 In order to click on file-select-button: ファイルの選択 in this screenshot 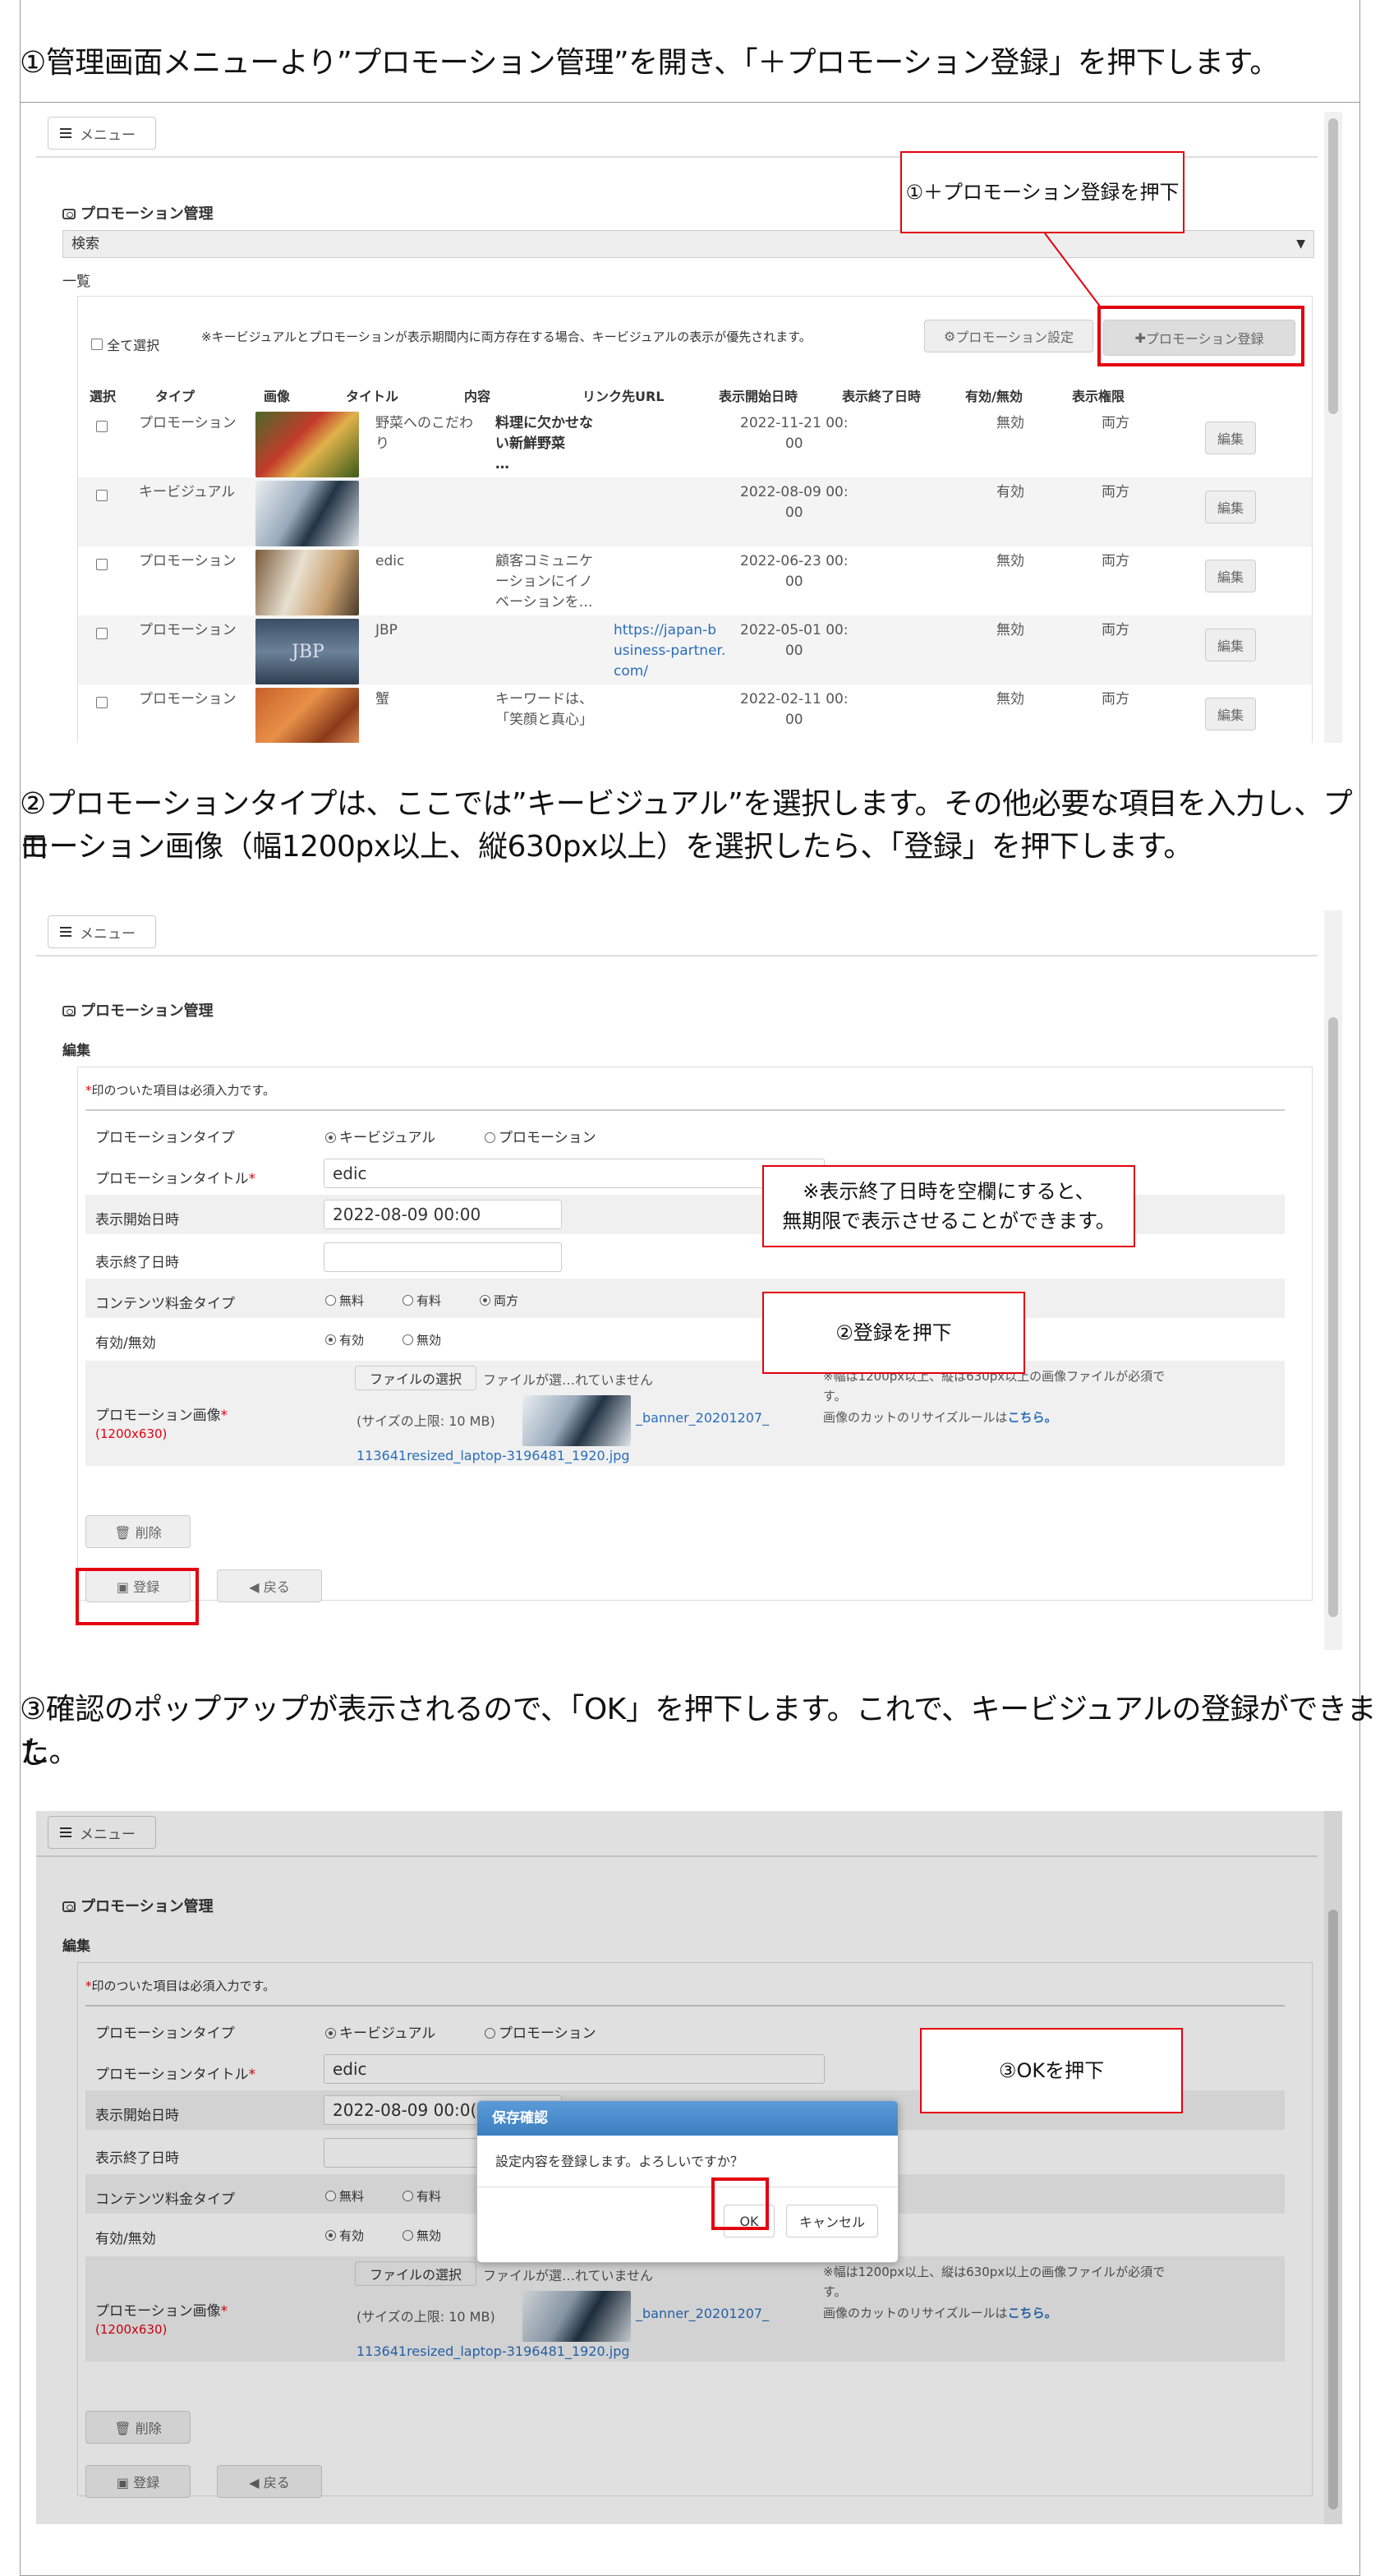, I will do `click(415, 1378)`.